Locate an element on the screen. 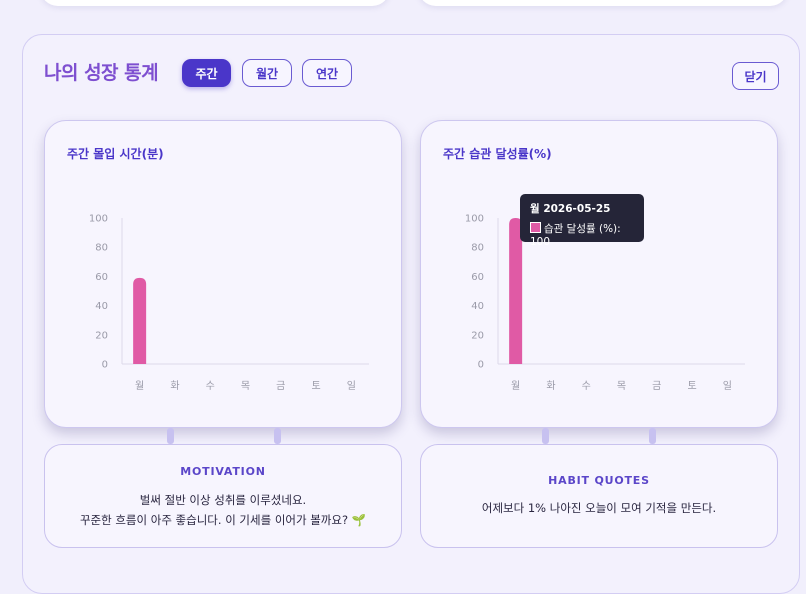 This screenshot has width=806, height=594. motivation-line-2: 꾸준한 흐름이 아주 좋습니다. 이 기세를 이어가 볼까요? 🌱 is located at coordinates (223, 520).